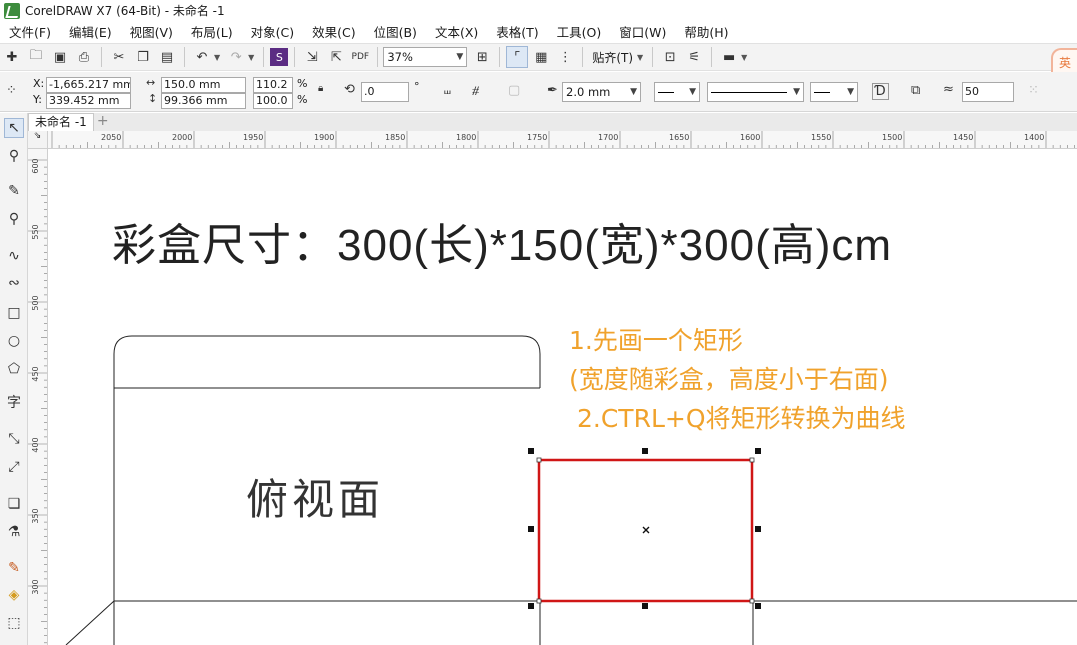 This screenshot has width=1077, height=645. I want to click on curve-smoothing-field: 50, so click(988, 92).